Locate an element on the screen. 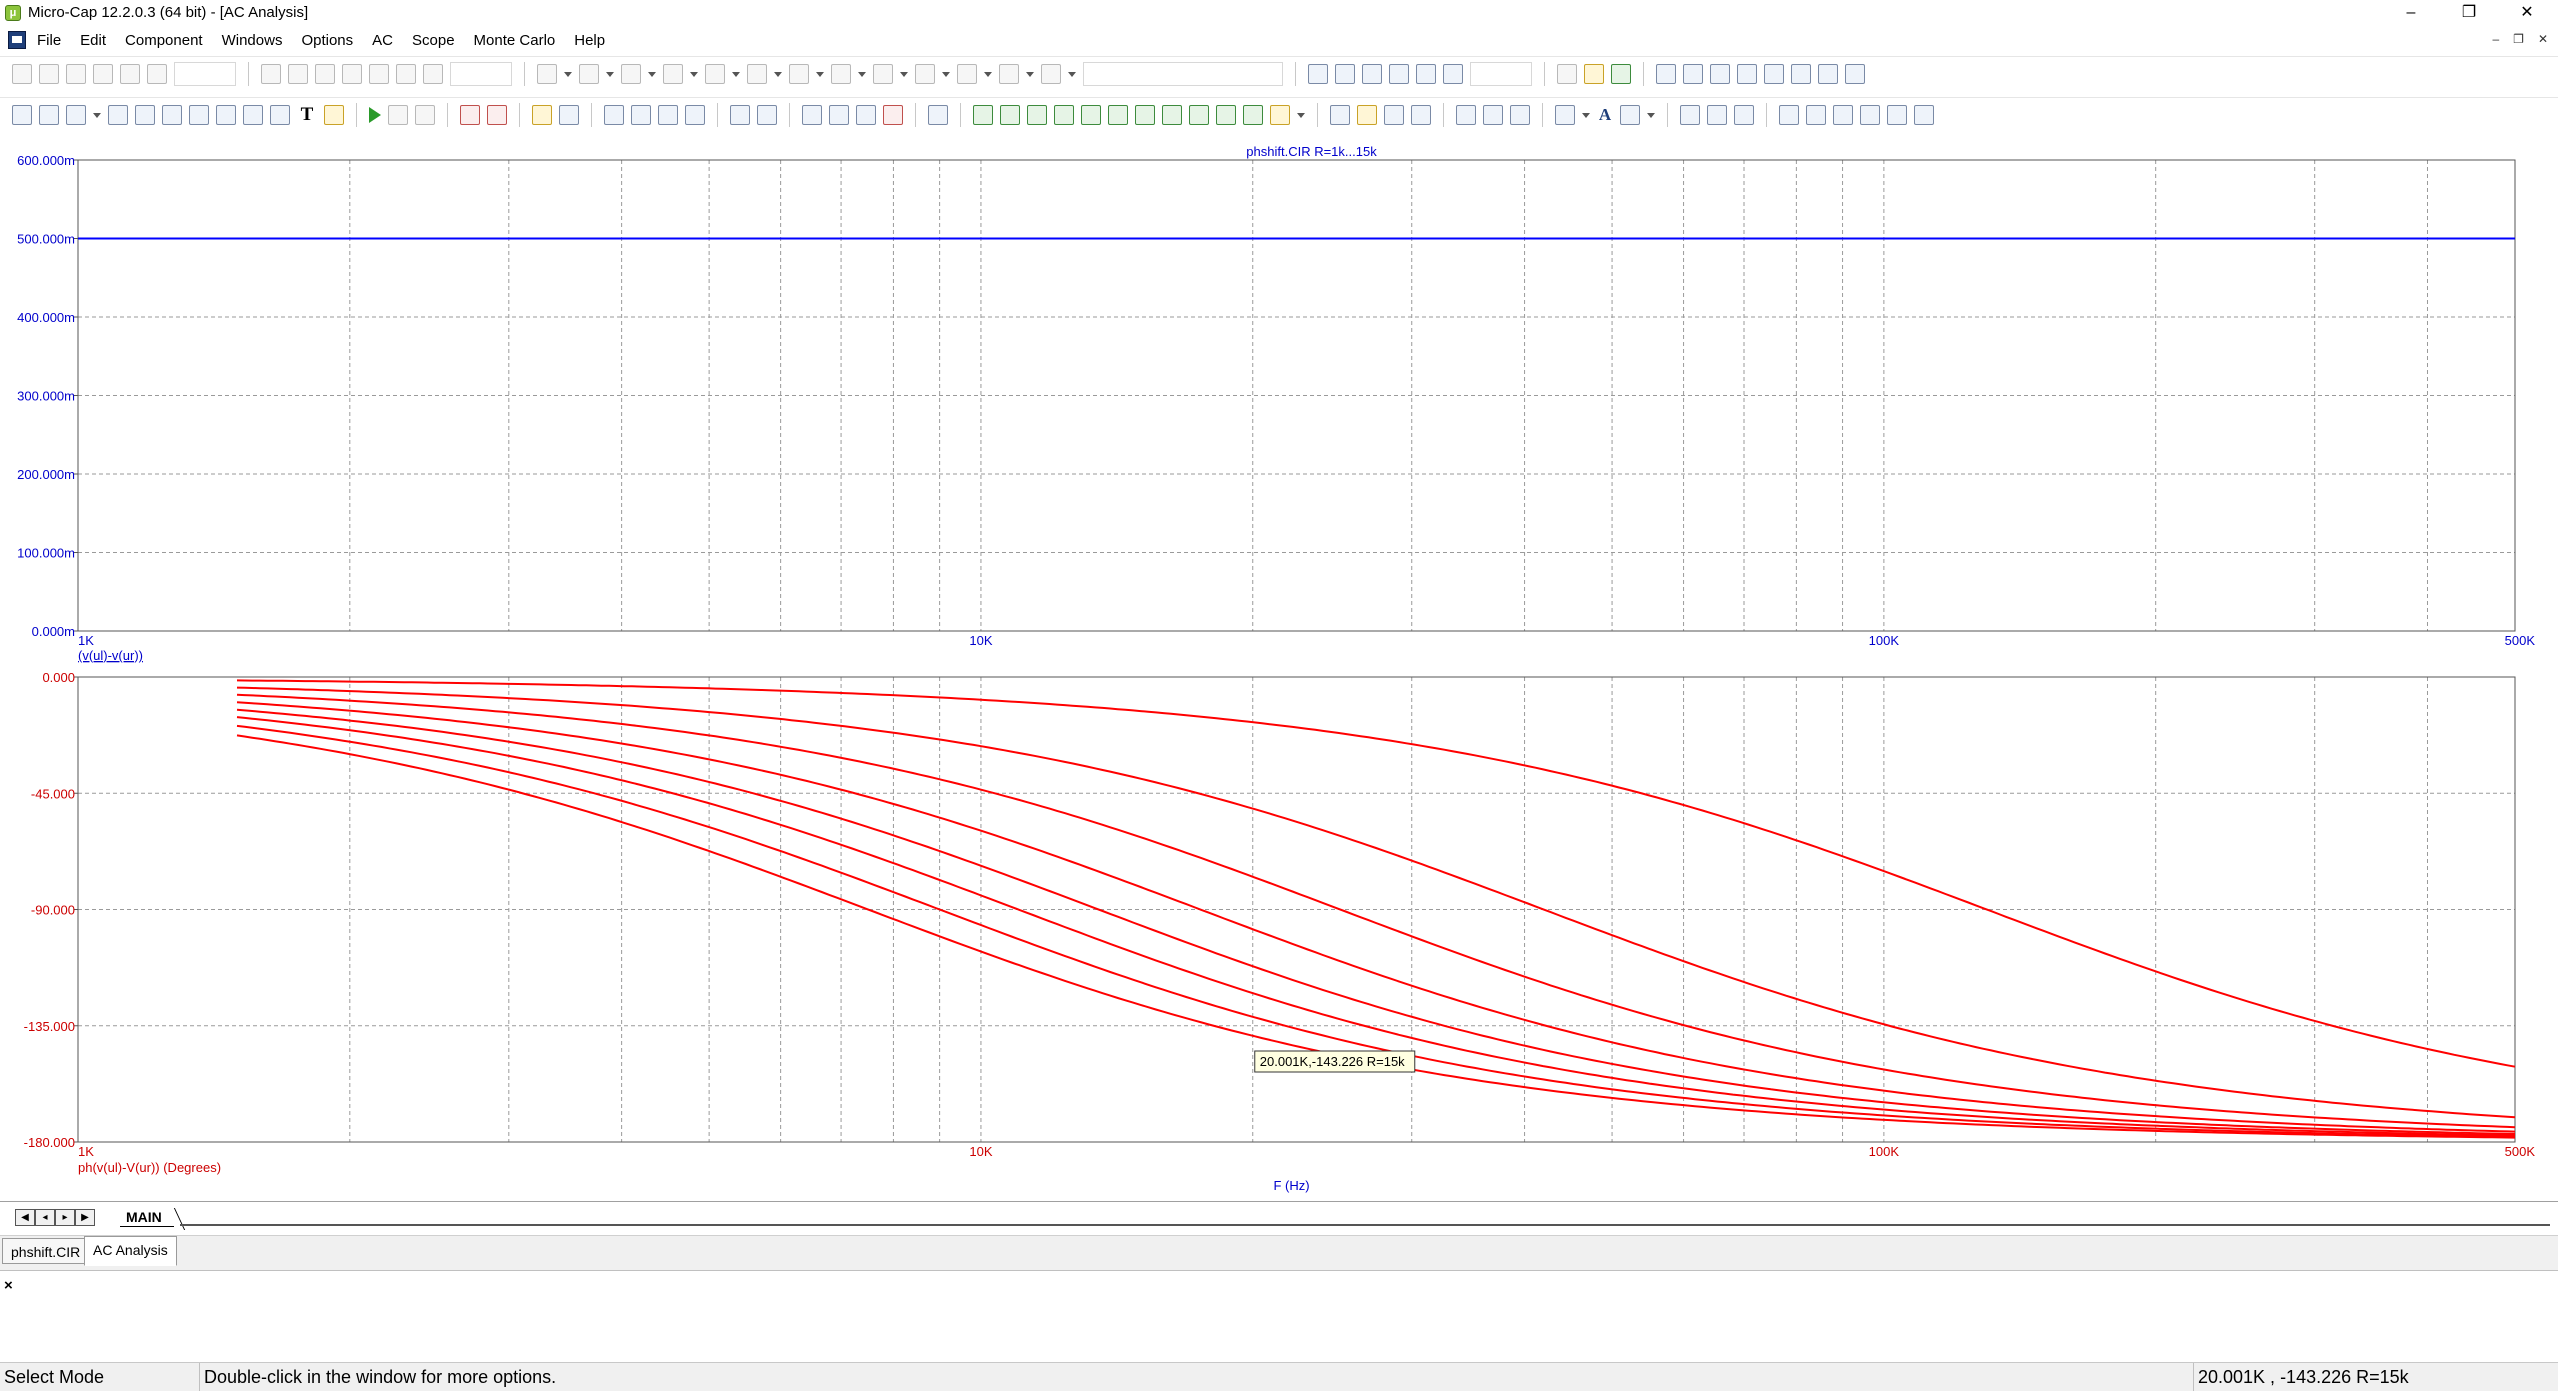 The height and width of the screenshot is (1391, 2558). top-expression-label: (v(ul)-v(ur)) is located at coordinates (110, 655).